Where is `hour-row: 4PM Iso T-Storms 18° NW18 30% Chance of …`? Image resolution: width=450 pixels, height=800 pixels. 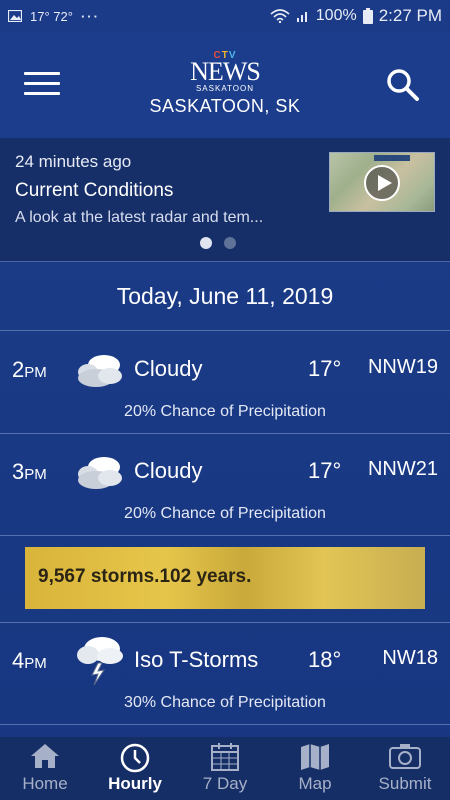 hour-row: 4PM Iso T-Storms 18° NW18 30% Chance of … is located at coordinates (225, 674).